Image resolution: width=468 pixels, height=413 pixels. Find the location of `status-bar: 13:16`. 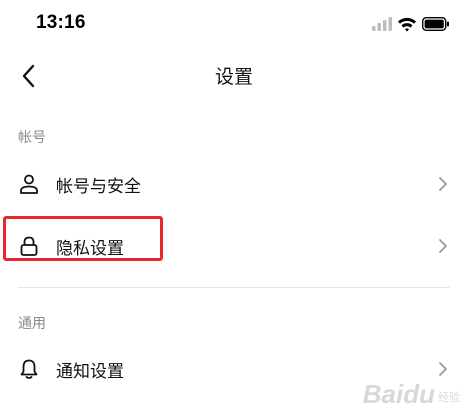

status-bar: 13:16 is located at coordinates (234, 25).